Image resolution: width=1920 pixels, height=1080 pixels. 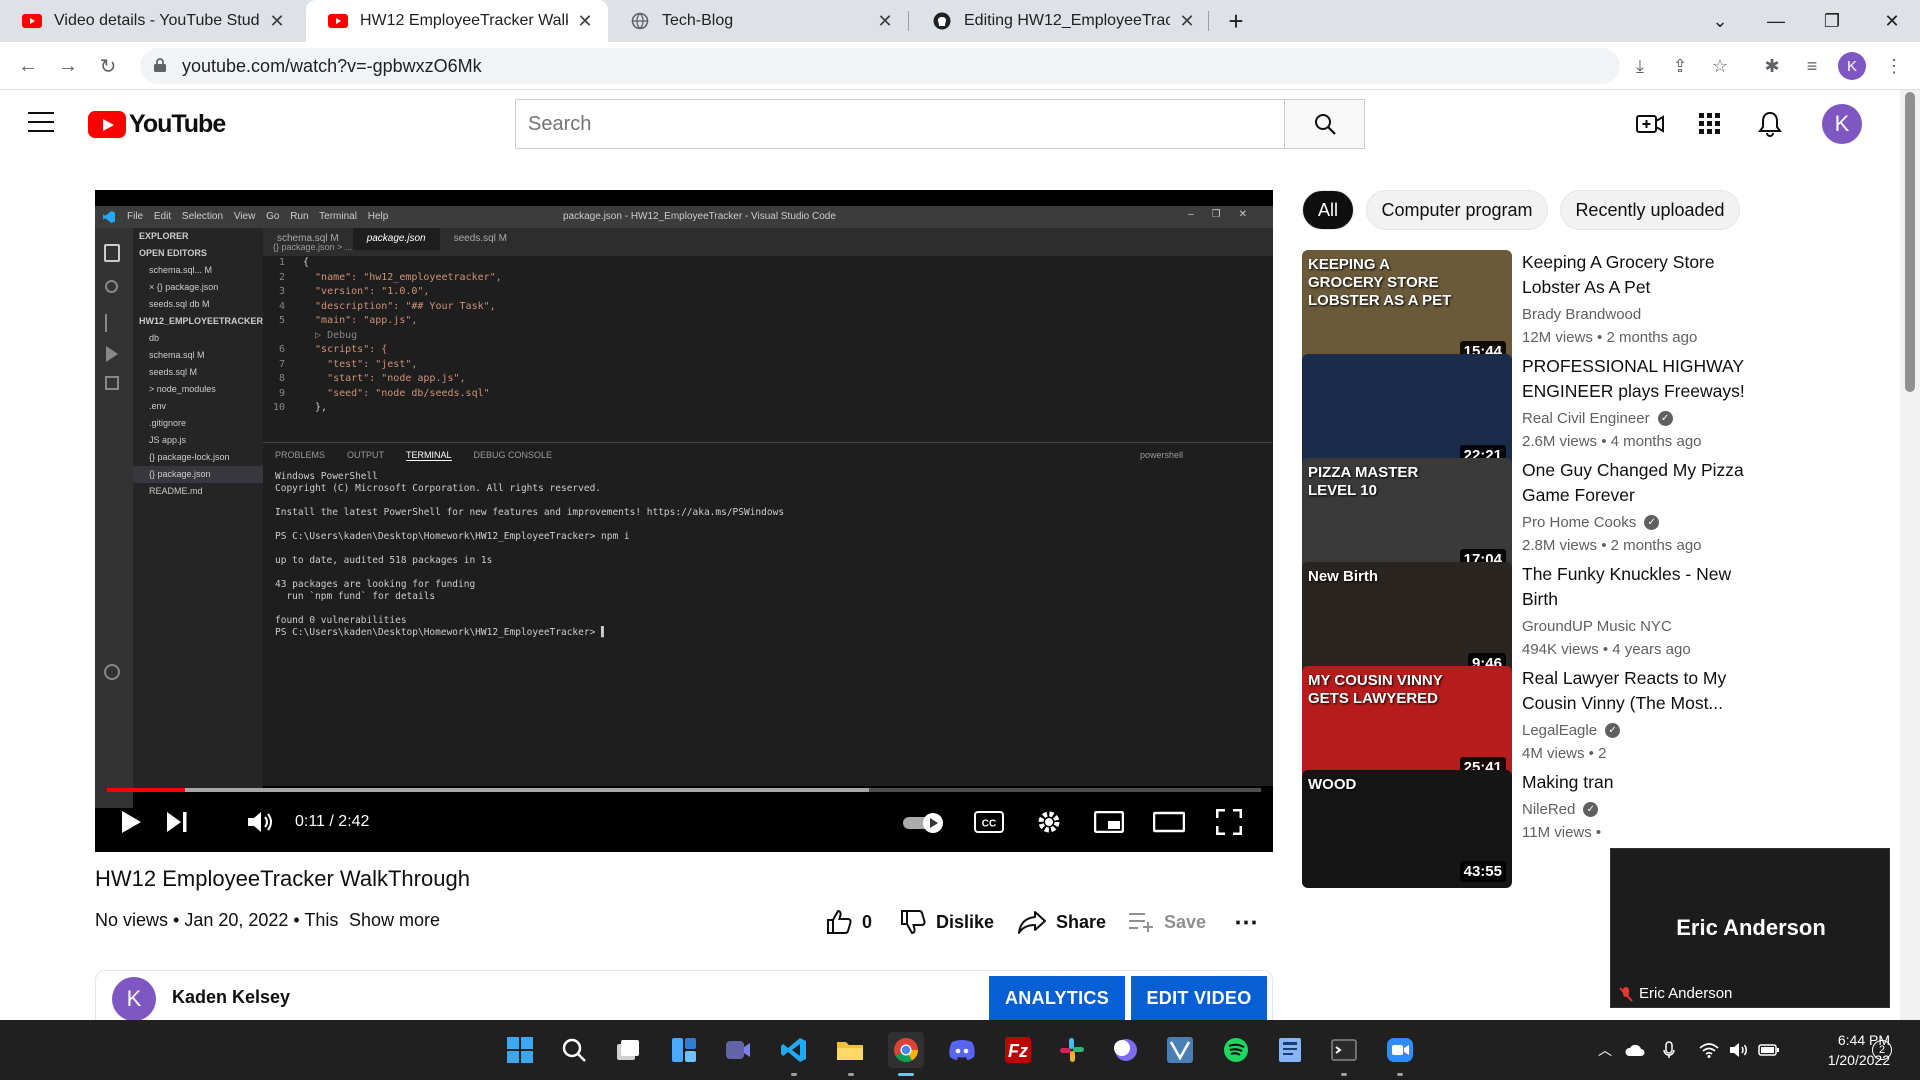 I want to click on recommended-channel: LegalEagle ✓, so click(x=1571, y=730).